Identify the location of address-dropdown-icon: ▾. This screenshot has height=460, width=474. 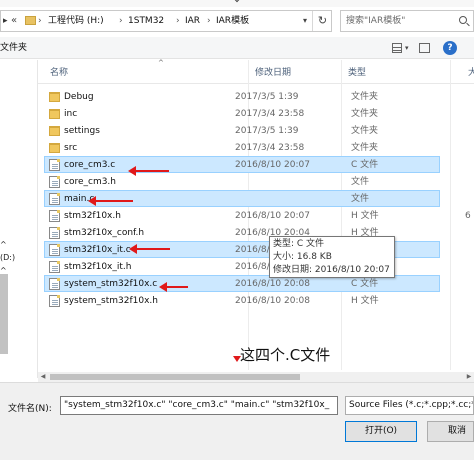
(305, 21).